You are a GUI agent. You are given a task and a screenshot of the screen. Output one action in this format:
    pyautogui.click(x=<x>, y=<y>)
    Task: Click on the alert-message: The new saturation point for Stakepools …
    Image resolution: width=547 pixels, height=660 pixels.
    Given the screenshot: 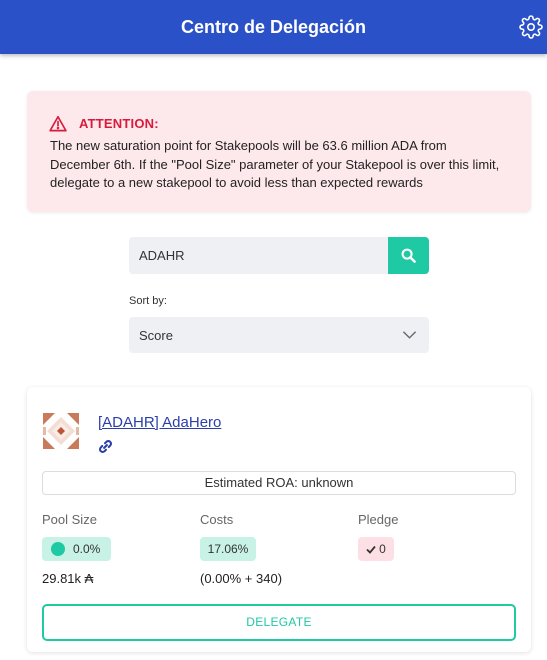 What is the action you would take?
    pyautogui.click(x=275, y=164)
    